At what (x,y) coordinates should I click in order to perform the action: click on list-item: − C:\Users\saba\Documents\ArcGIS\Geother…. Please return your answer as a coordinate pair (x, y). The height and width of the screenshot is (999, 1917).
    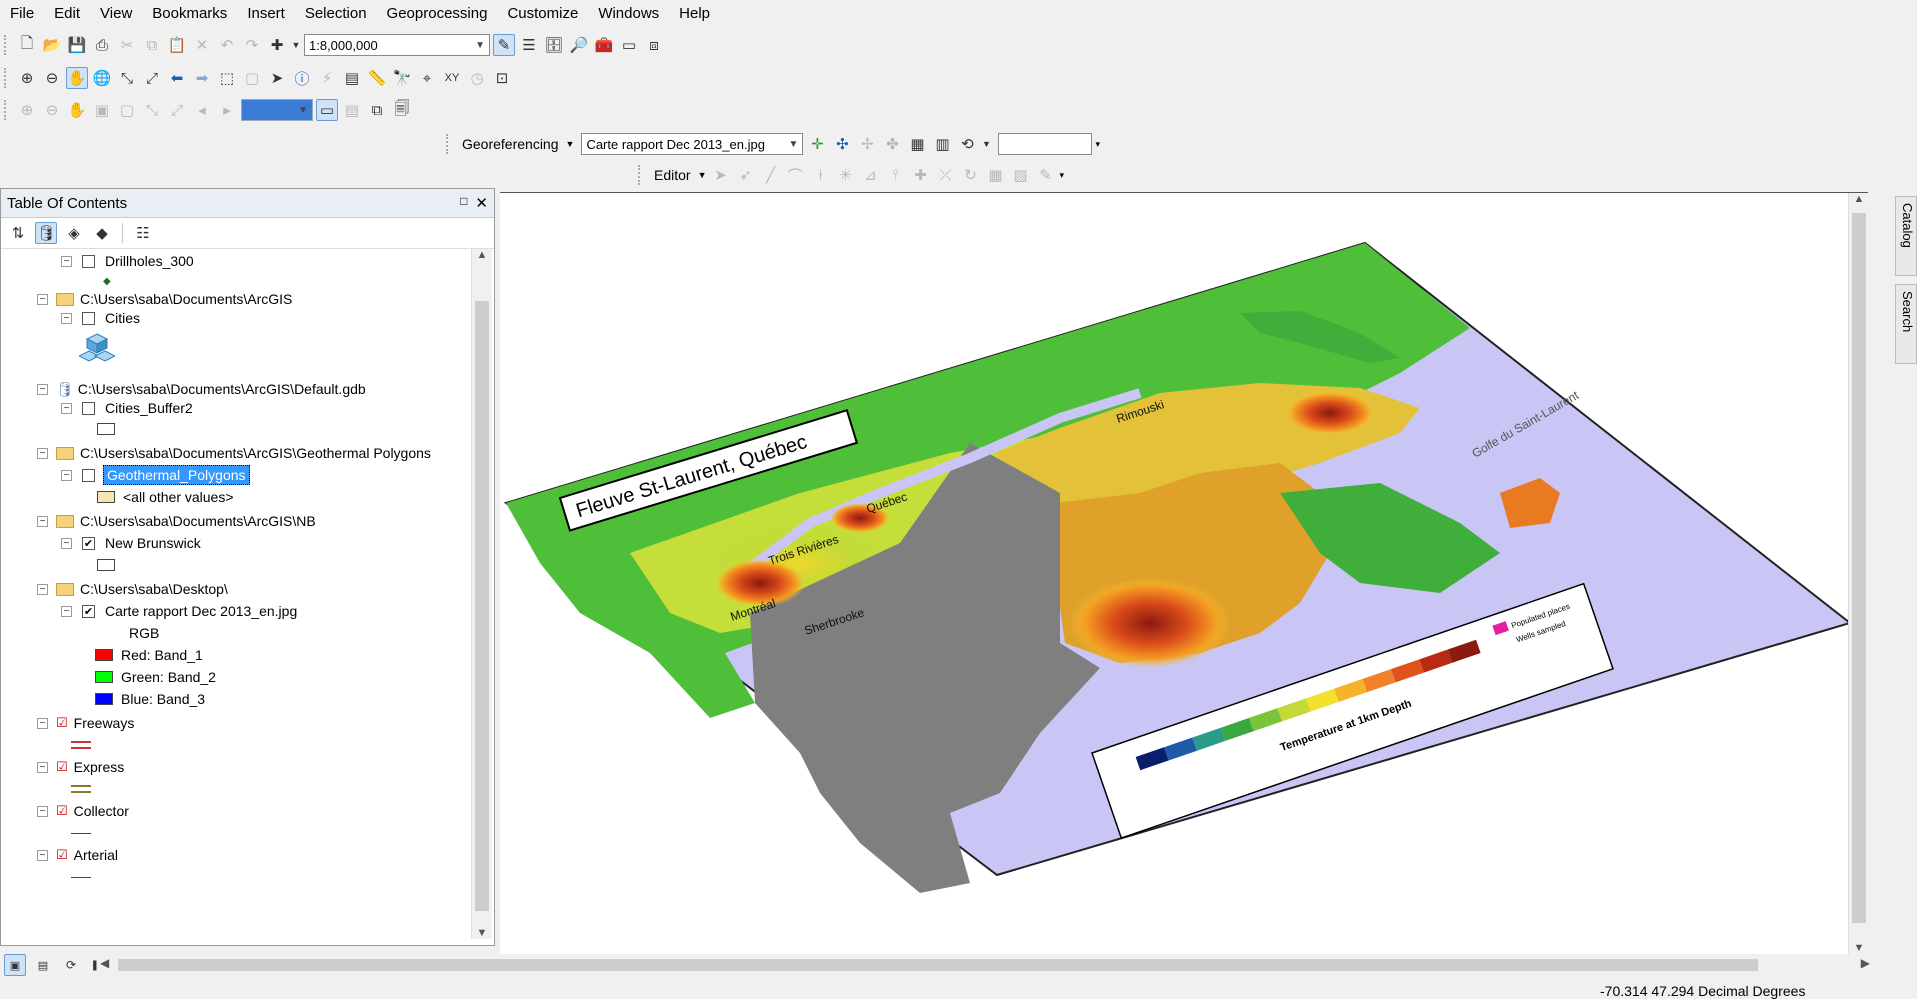
    Looking at the image, I should click on (234, 453).